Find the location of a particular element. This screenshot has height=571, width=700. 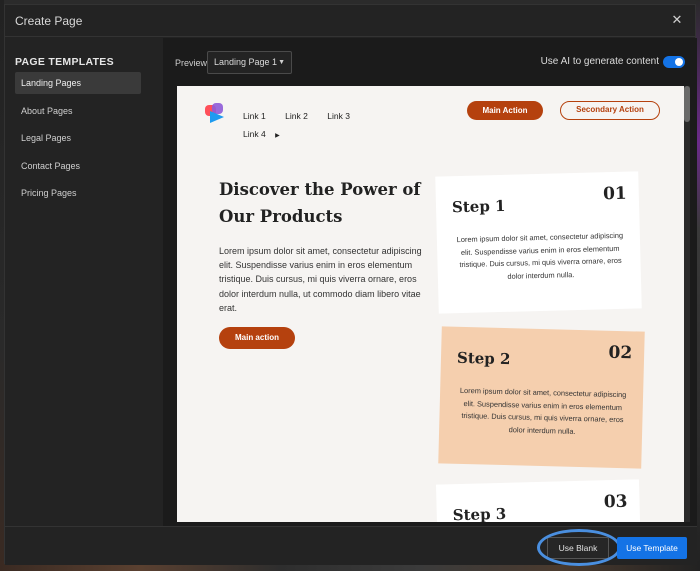

hero-title: Discover the Power of Our Products is located at coordinates (320, 203).